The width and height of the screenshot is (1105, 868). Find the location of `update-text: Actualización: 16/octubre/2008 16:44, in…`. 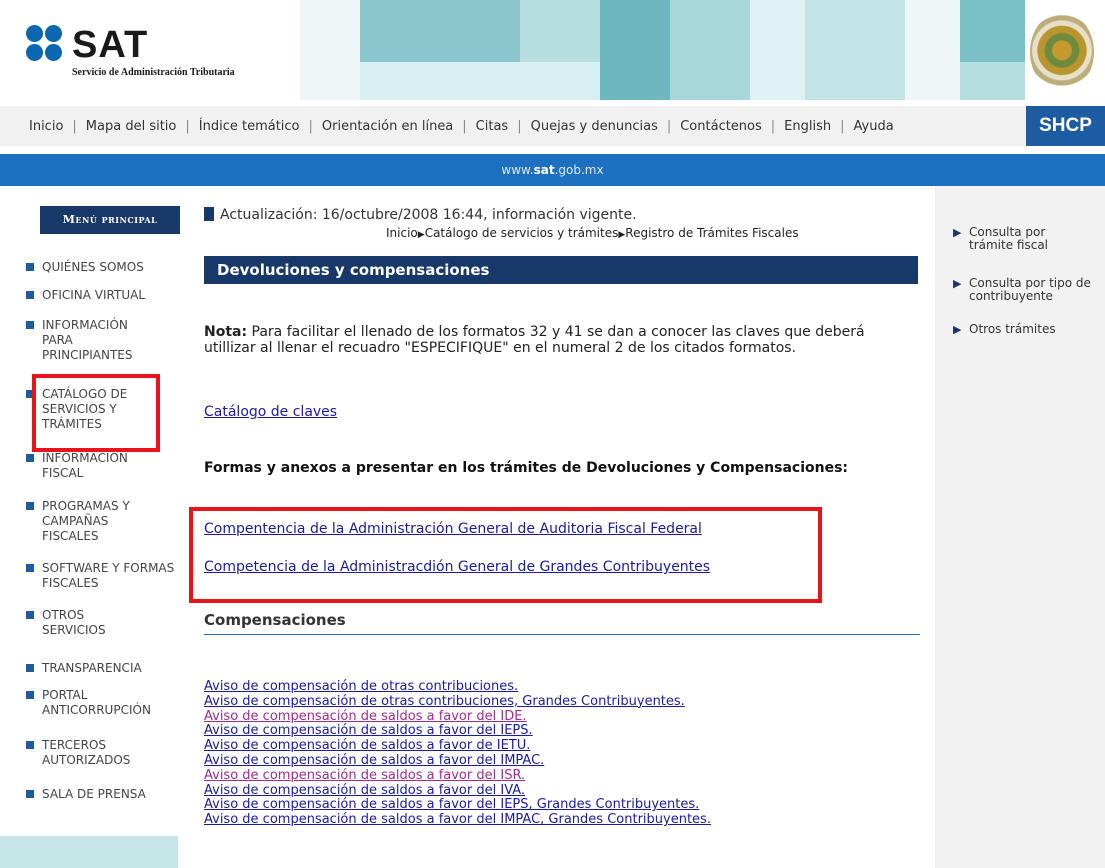

update-text: Actualización: 16/octubre/2008 16:44, in… is located at coordinates (428, 215).